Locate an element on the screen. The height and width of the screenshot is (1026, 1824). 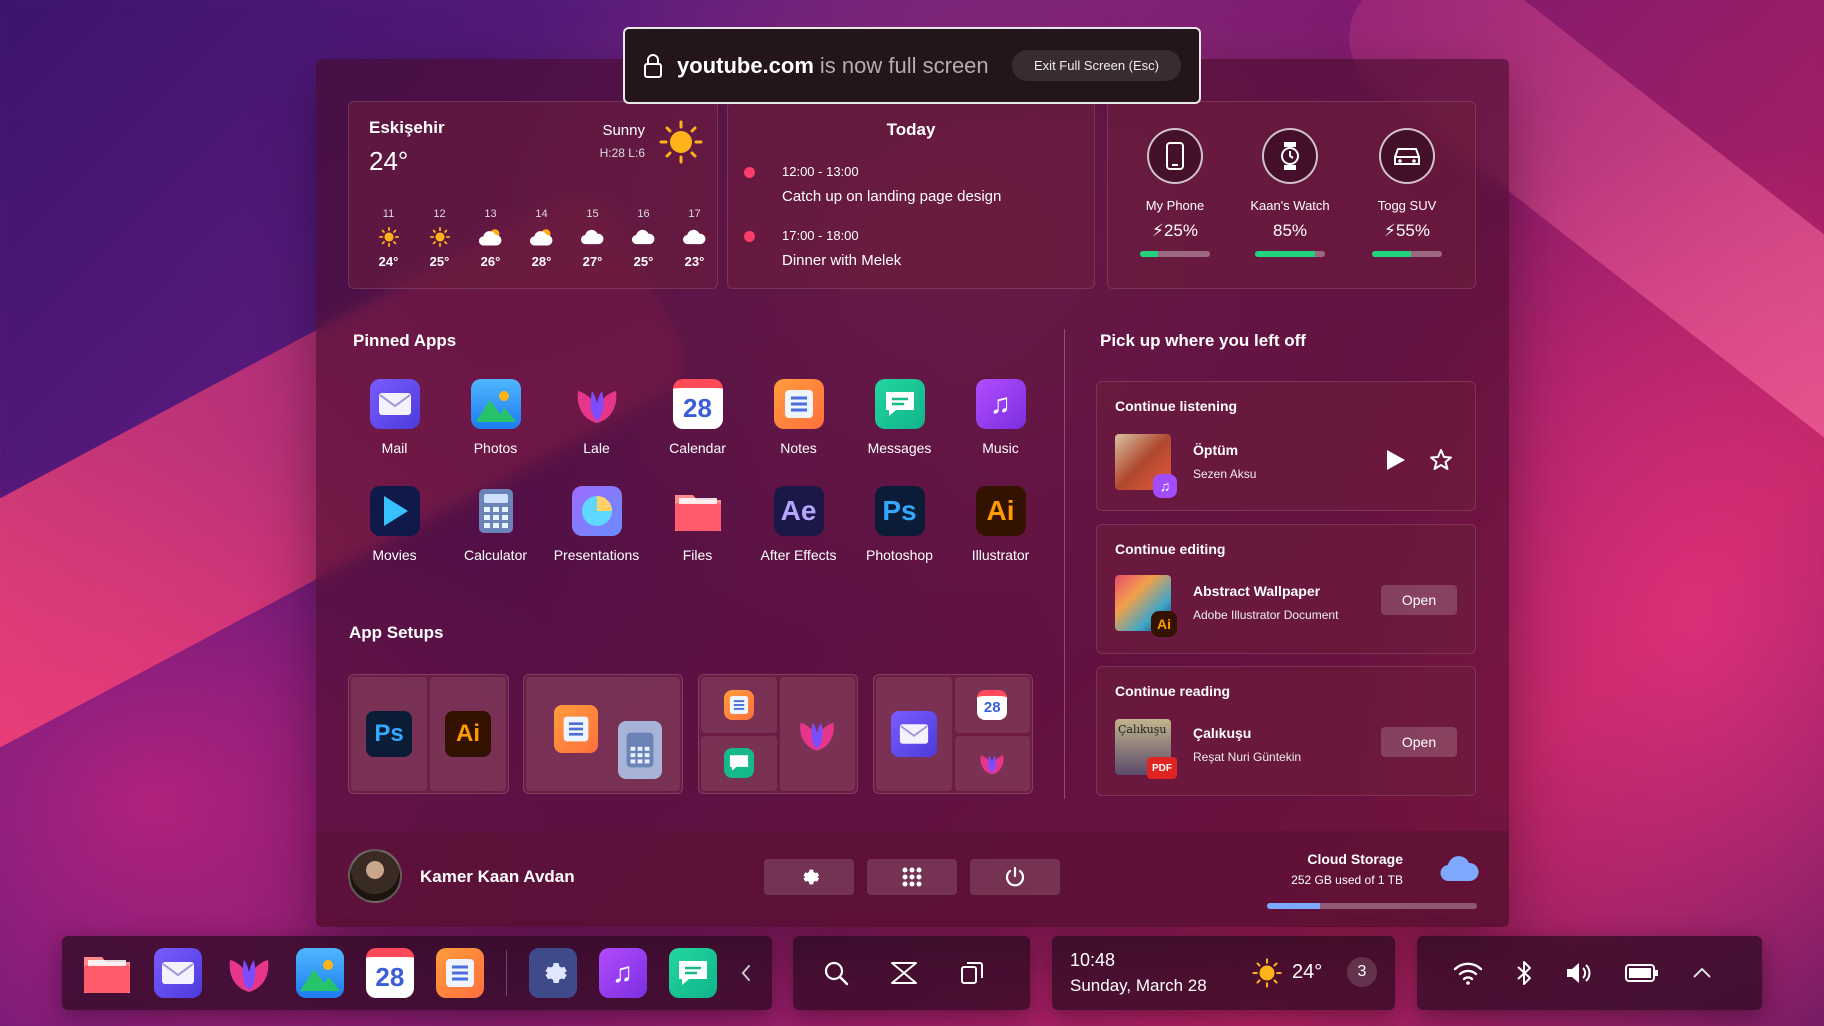
presentations-icon is located at coordinates (596, 511).